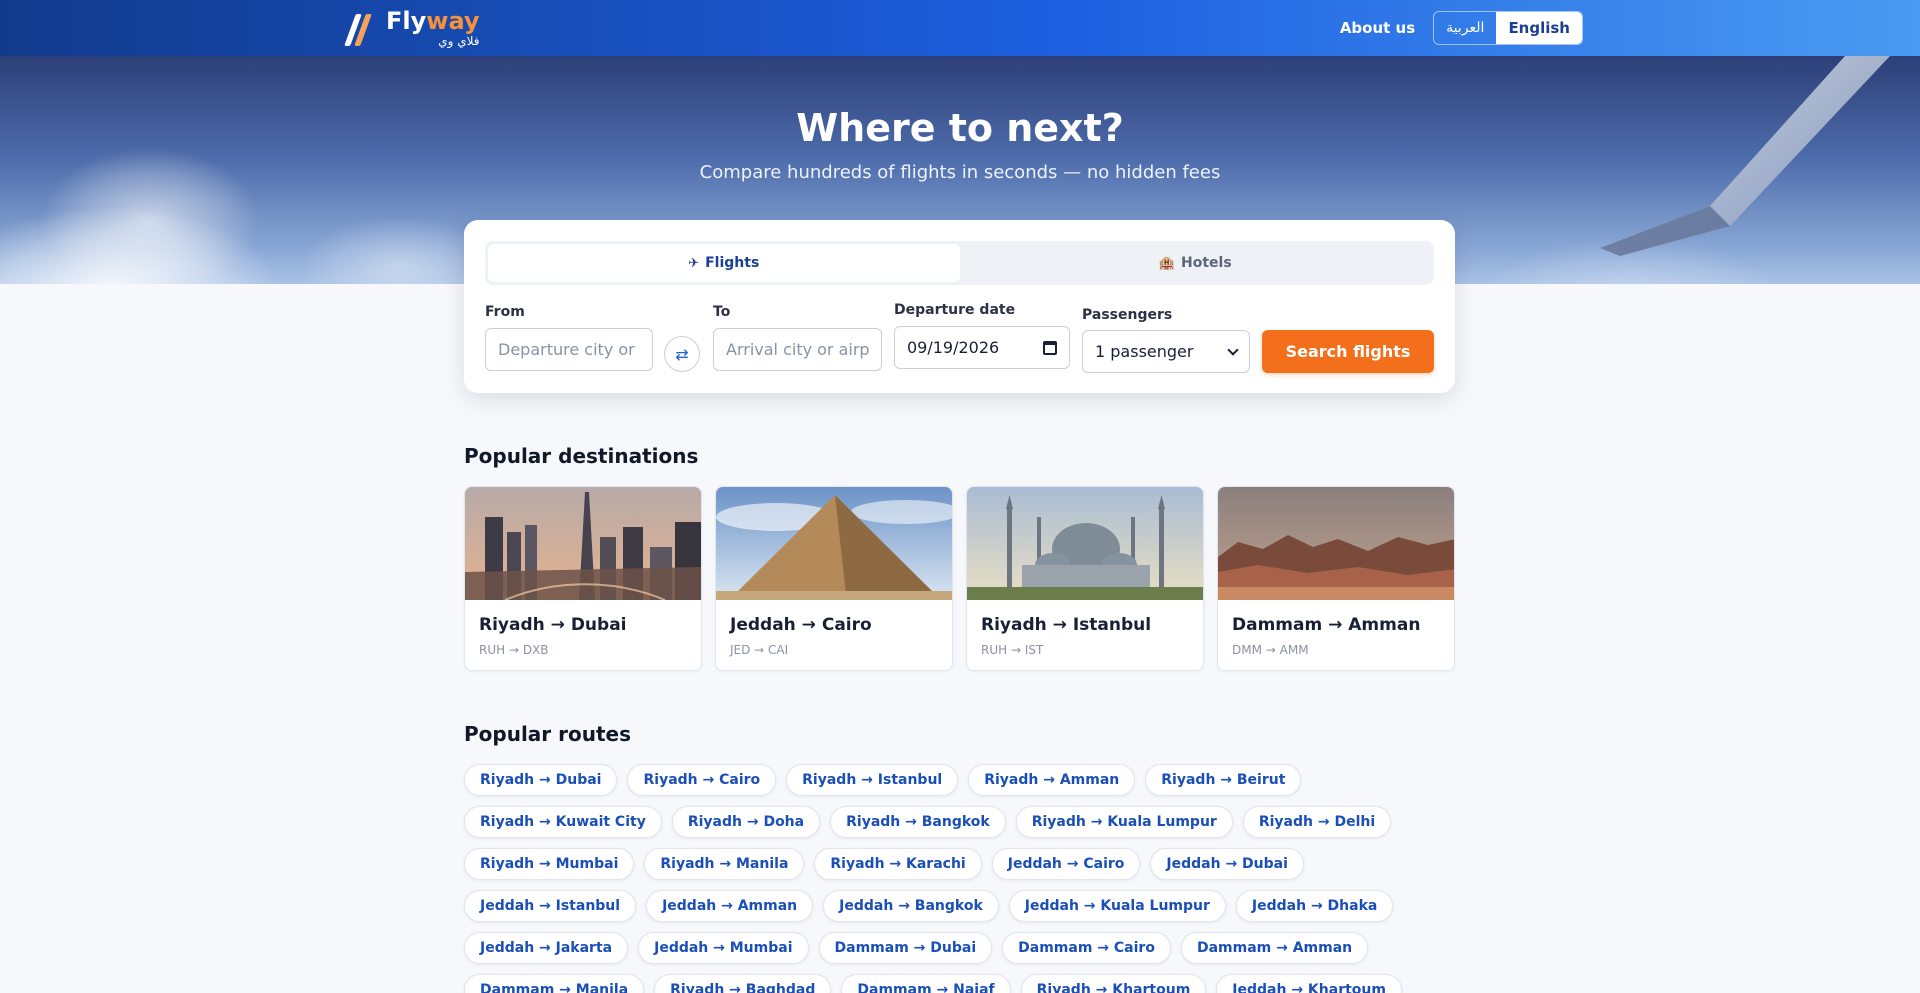 Image resolution: width=1920 pixels, height=993 pixels. Describe the element at coordinates (1326, 625) in the screenshot. I see `destination-title: Dammam → Amman` at that location.